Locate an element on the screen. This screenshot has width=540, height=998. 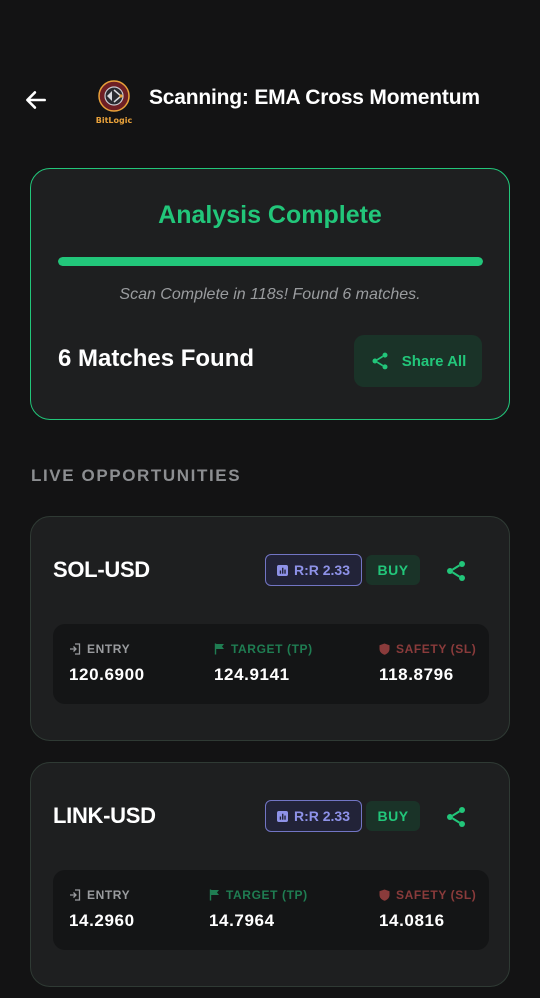
share-all-label: Share All is located at coordinates (434, 361).